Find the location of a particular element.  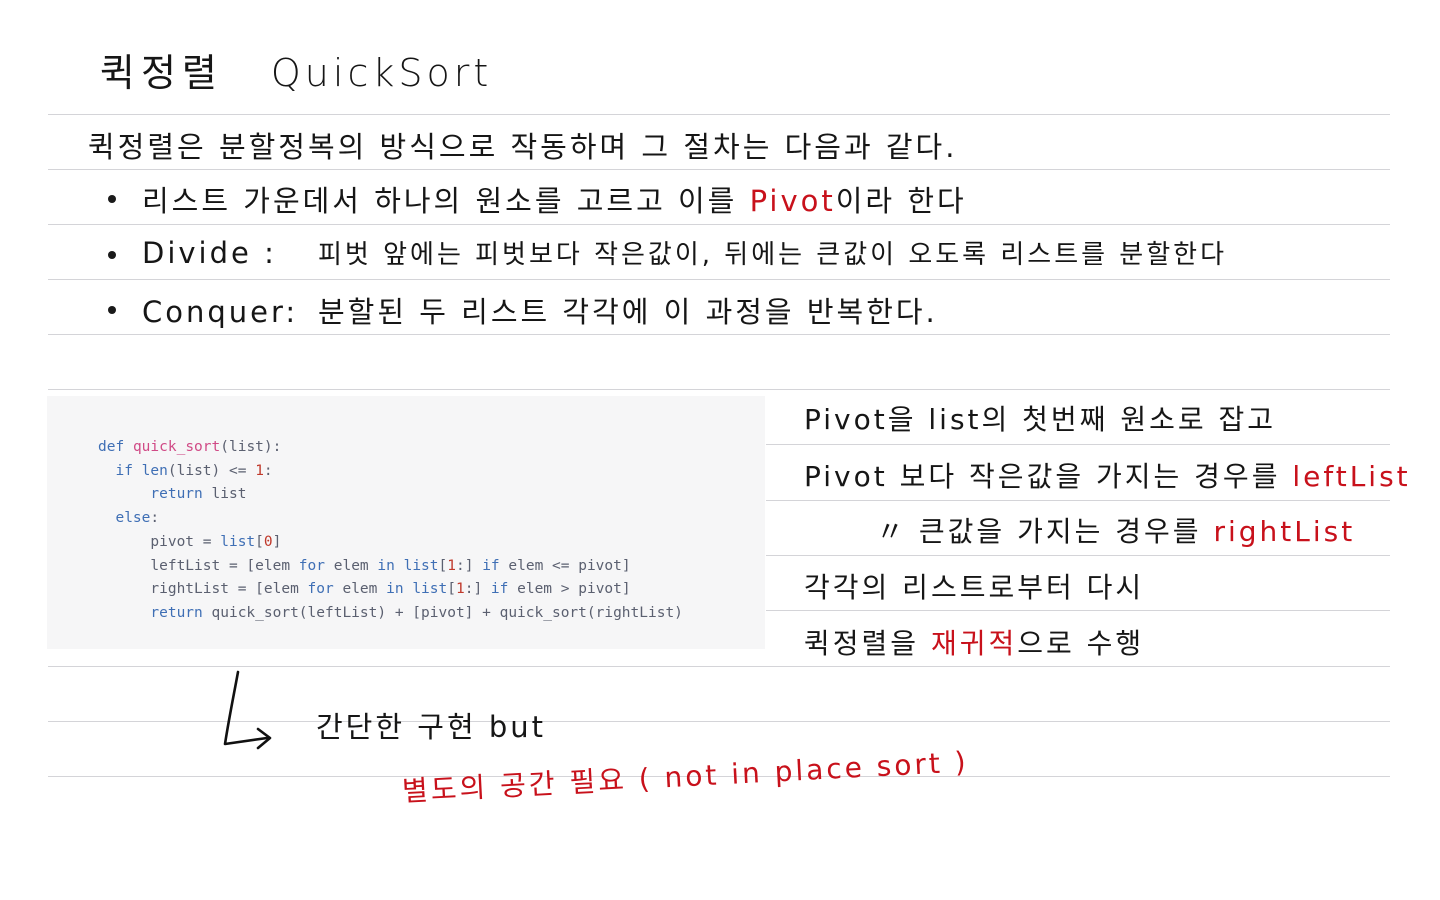

recursive-highlight: 재귀적 is located at coordinates (974, 643).